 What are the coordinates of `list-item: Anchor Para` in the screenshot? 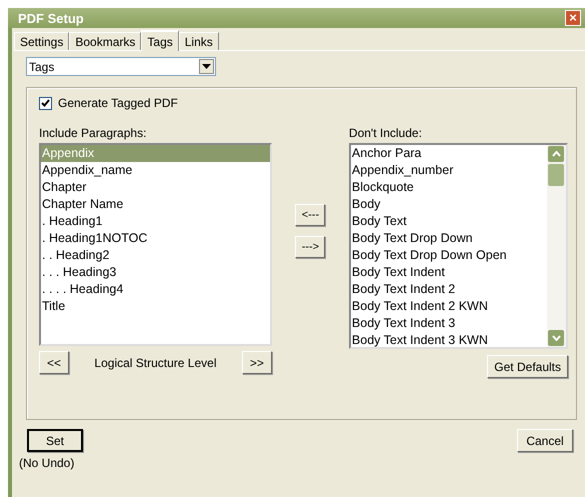 It's located at (448, 153).